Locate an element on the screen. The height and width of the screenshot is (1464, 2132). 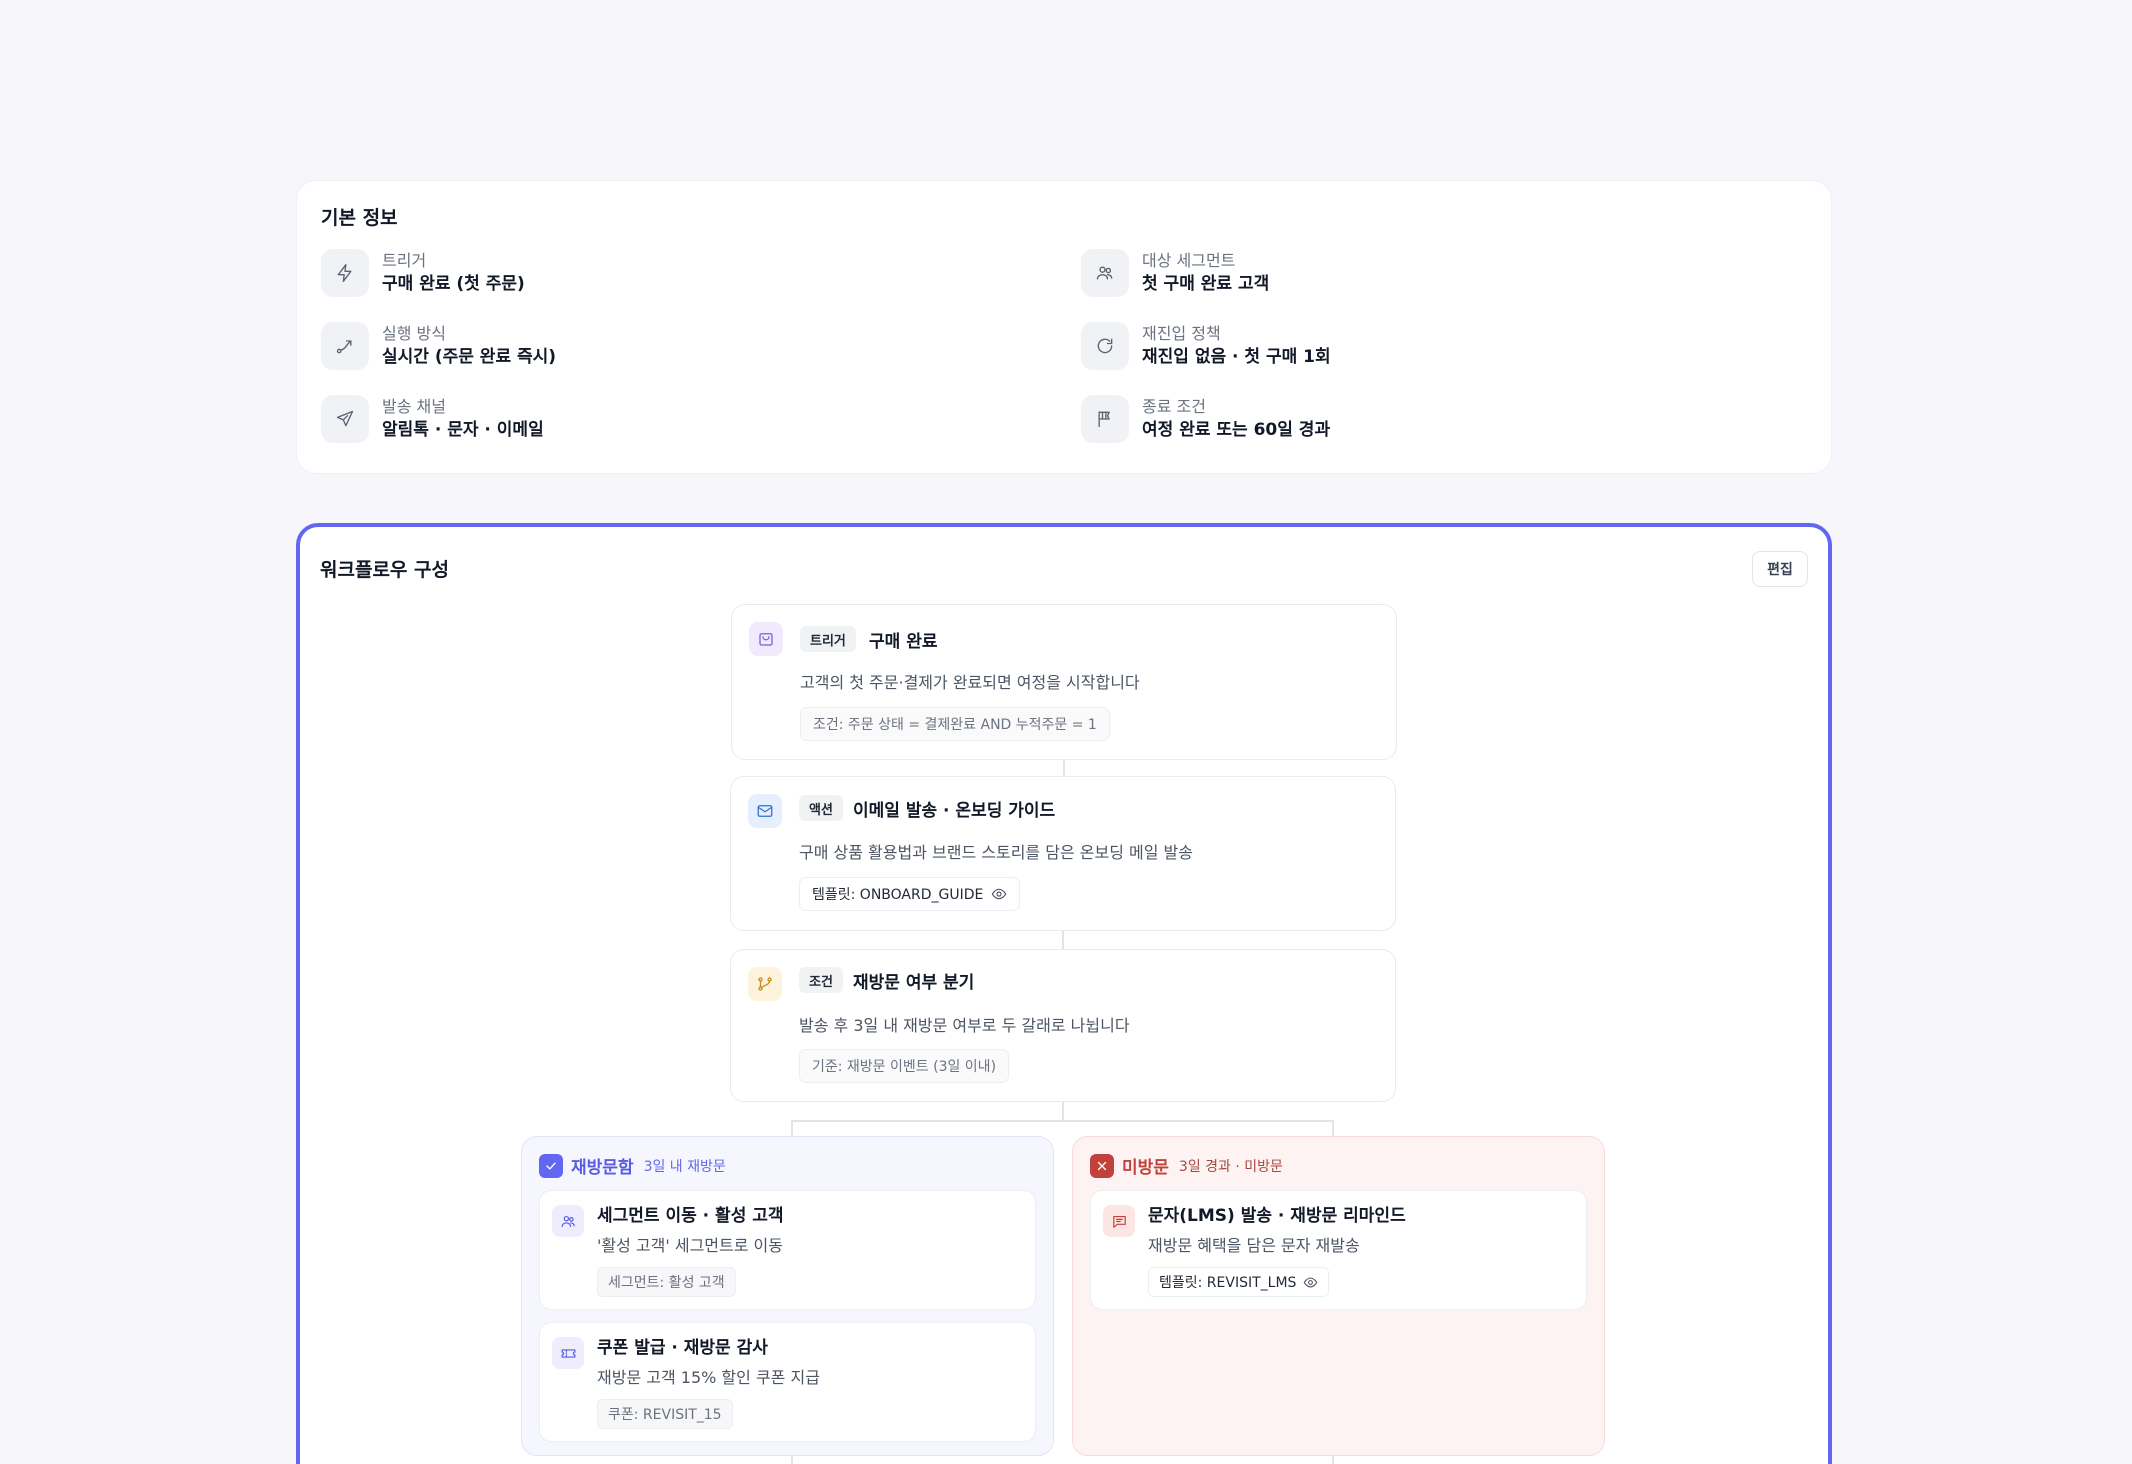
info-item-segment: 대상 세그먼트 첫 구매 완료 고객 is located at coordinates (1175, 273).